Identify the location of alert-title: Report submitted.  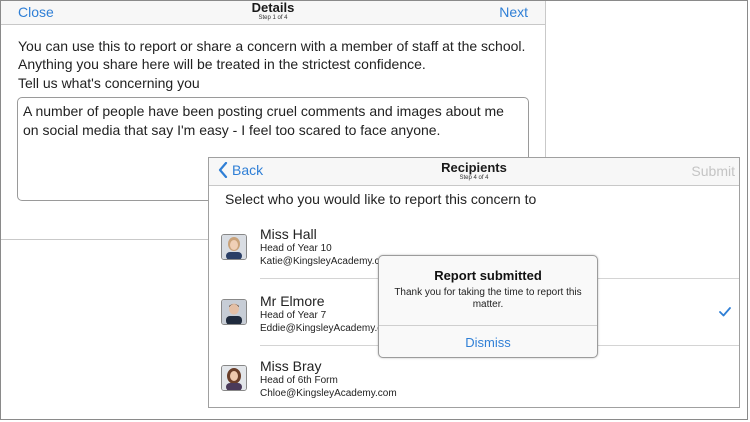
(488, 275).